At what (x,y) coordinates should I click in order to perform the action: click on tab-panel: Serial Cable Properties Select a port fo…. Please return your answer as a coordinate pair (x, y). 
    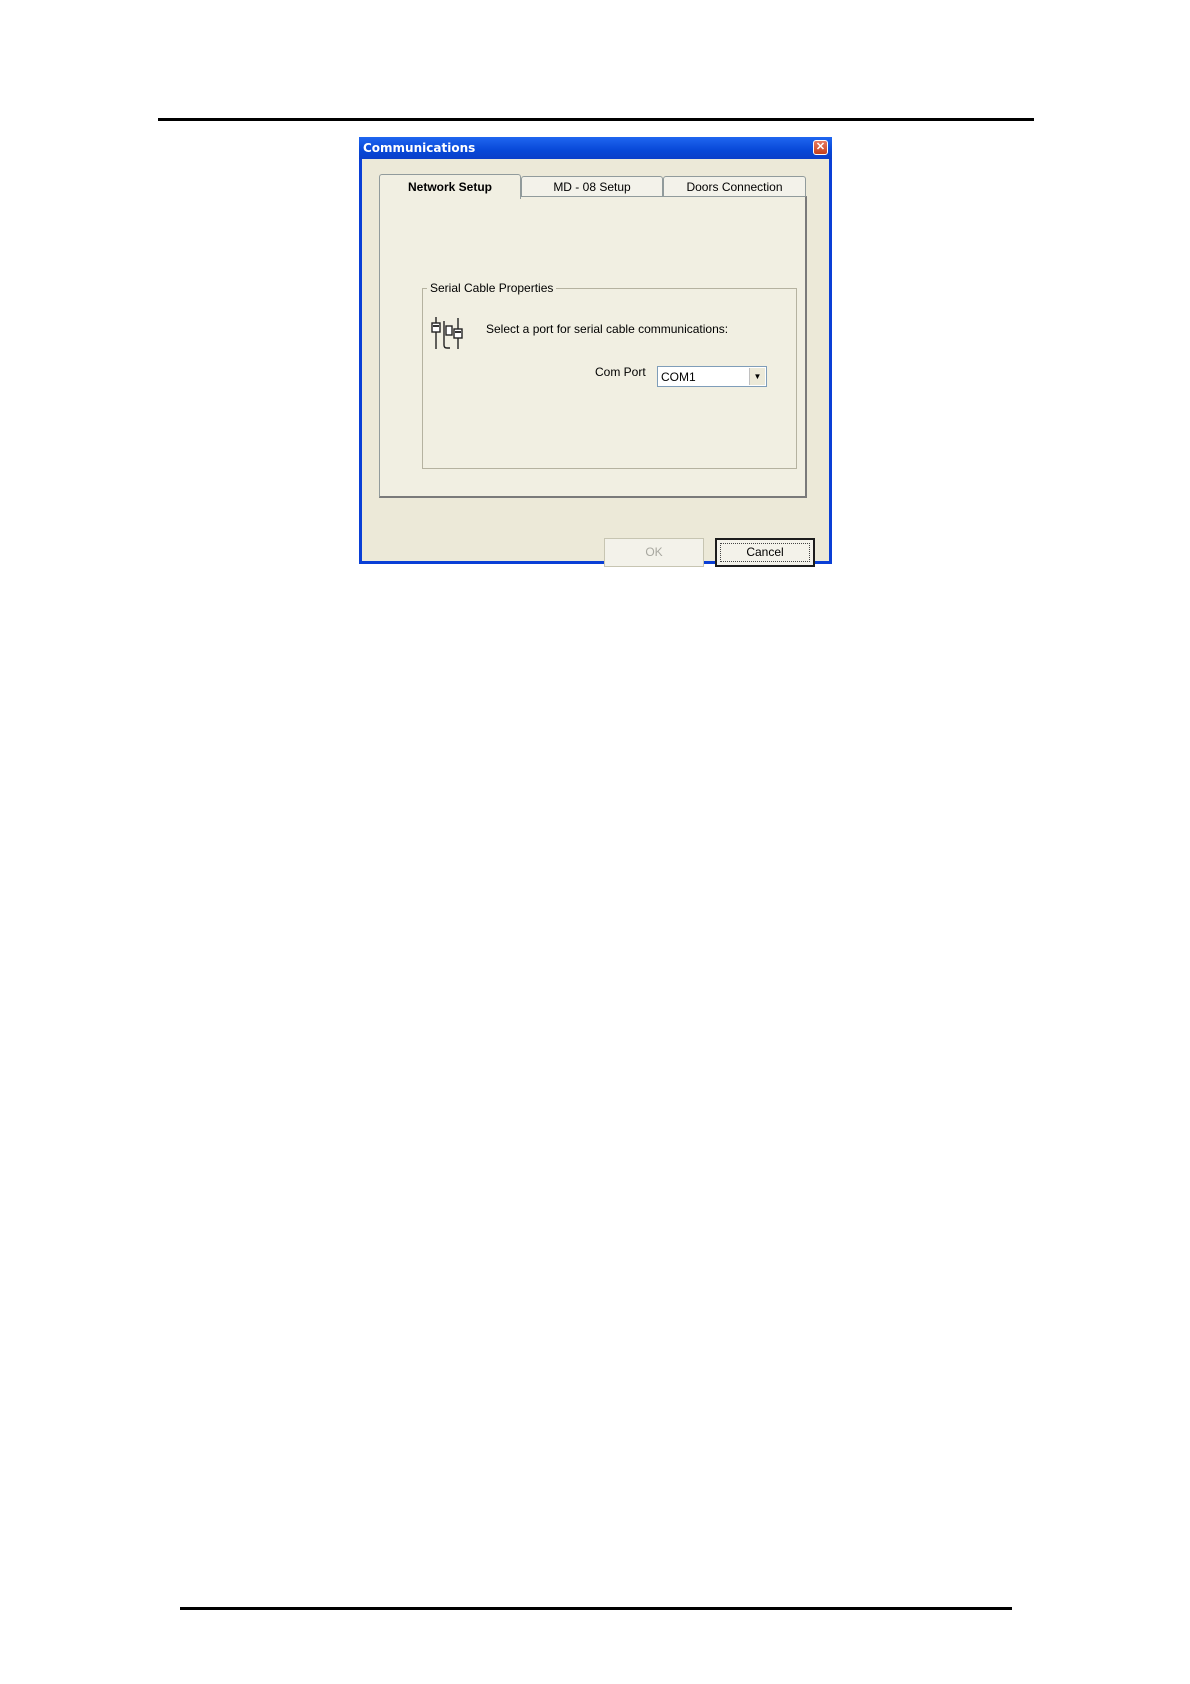
    Looking at the image, I should click on (593, 347).